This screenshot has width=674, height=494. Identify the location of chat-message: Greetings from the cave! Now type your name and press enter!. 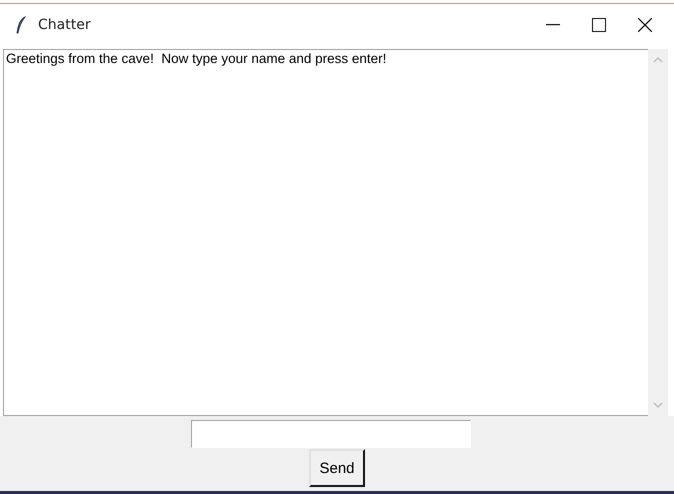
(197, 58).